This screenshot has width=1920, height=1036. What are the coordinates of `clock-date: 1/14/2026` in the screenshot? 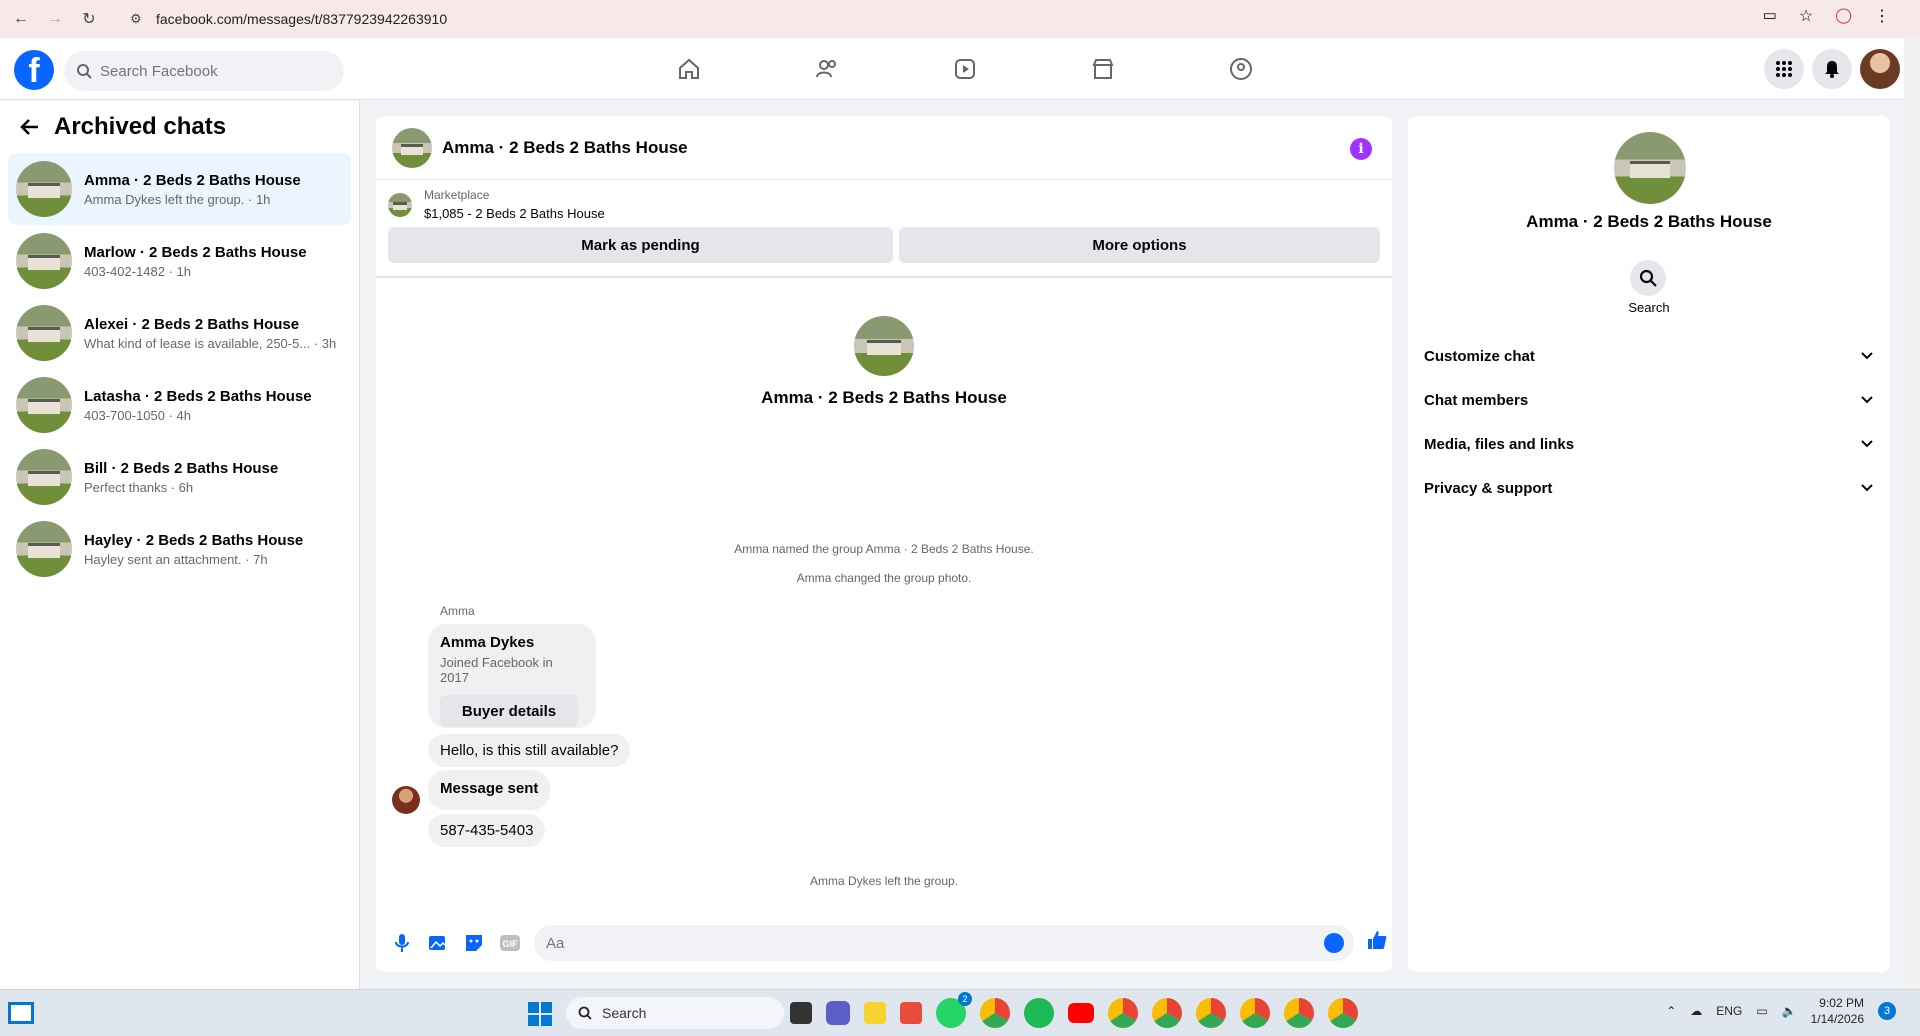 It's located at (1837, 1019).